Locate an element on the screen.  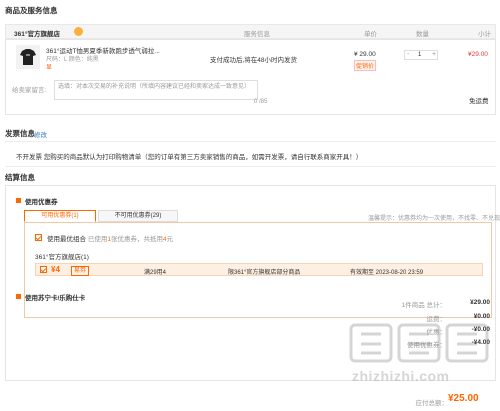
message-input: 选填：对本次交易的补充说明（所填内容建议已经和卖家达成一致意见） is located at coordinates (156, 90).